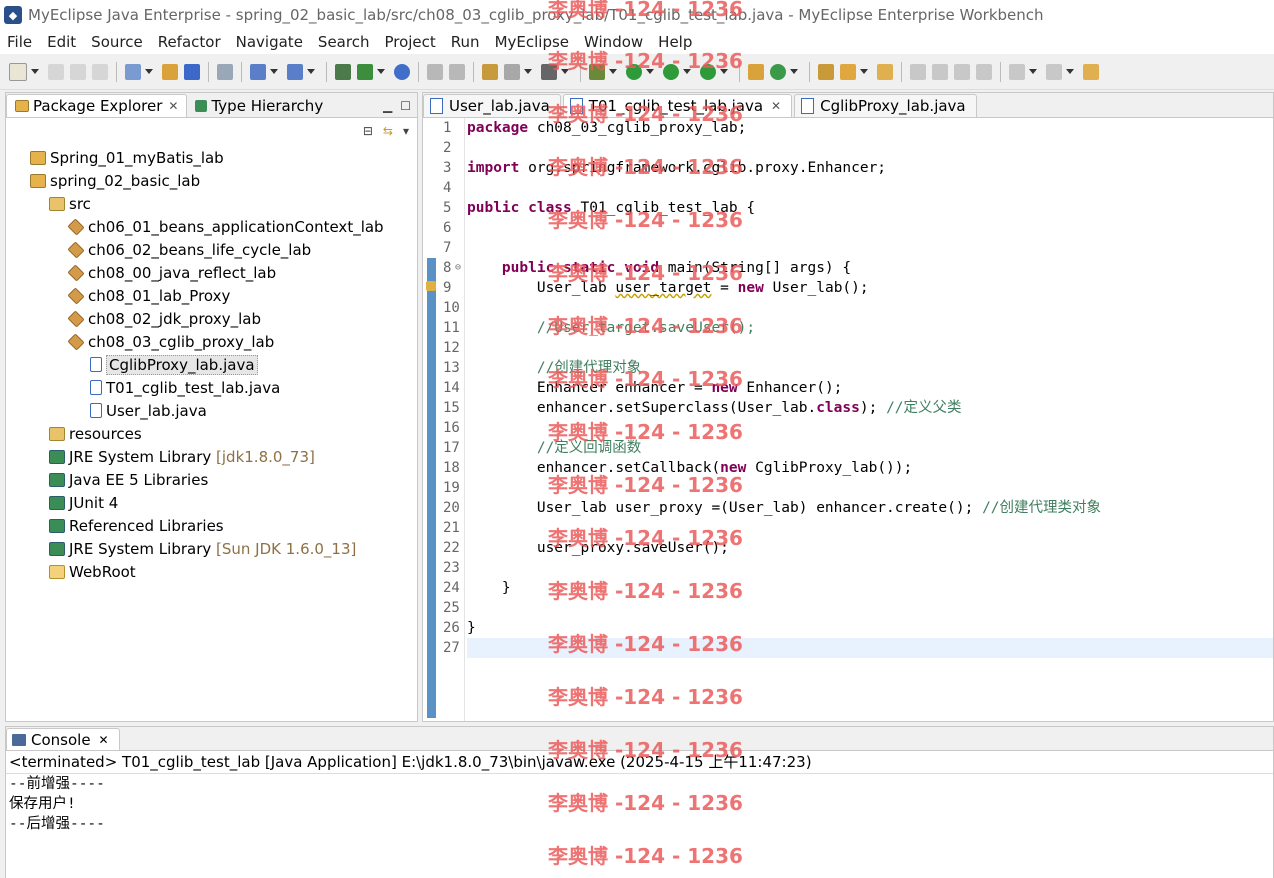  I want to click on open-project-icon, so click(365, 71).